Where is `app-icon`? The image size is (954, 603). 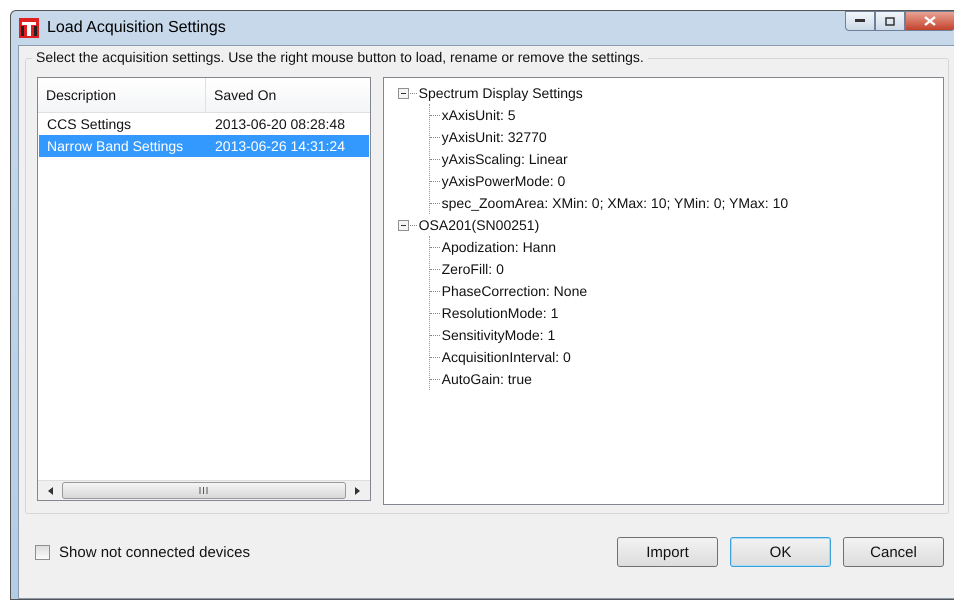 app-icon is located at coordinates (29, 28).